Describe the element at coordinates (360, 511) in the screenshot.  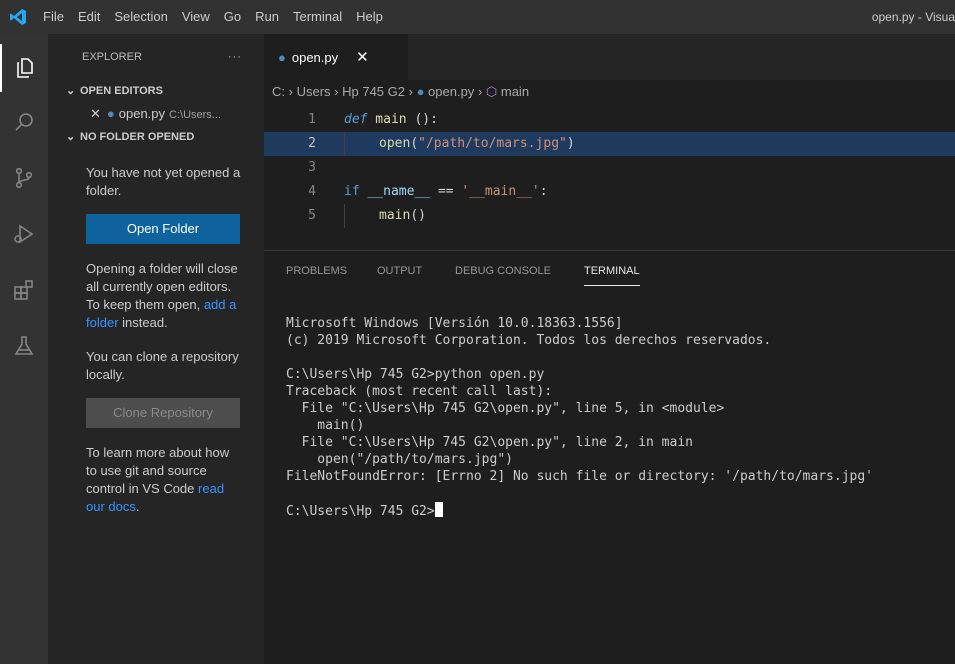
I see `terminal-prompt: C:\Users\Hp 745 G2>` at that location.